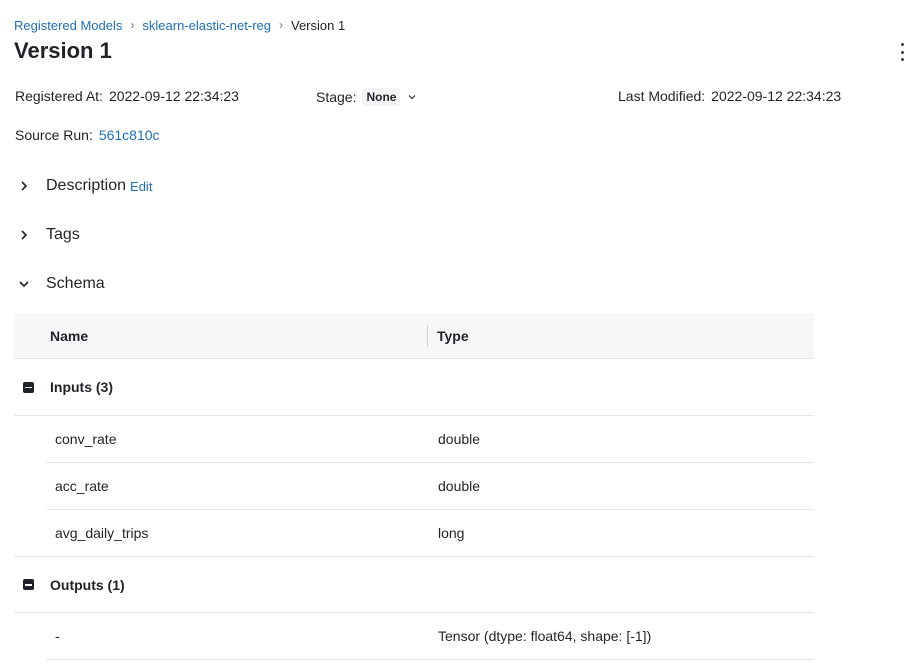 The height and width of the screenshot is (666, 914). Describe the element at coordinates (87, 584) in the screenshot. I see `outputs-group-label: Outputs (1)` at that location.